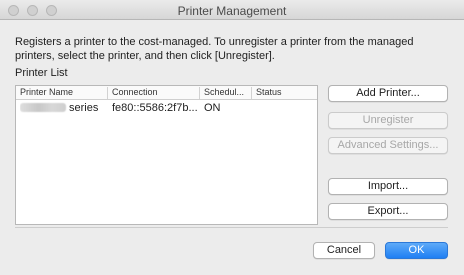 The width and height of the screenshot is (464, 275). Describe the element at coordinates (154, 93) in the screenshot. I see `column-header-connection: Connection` at that location.